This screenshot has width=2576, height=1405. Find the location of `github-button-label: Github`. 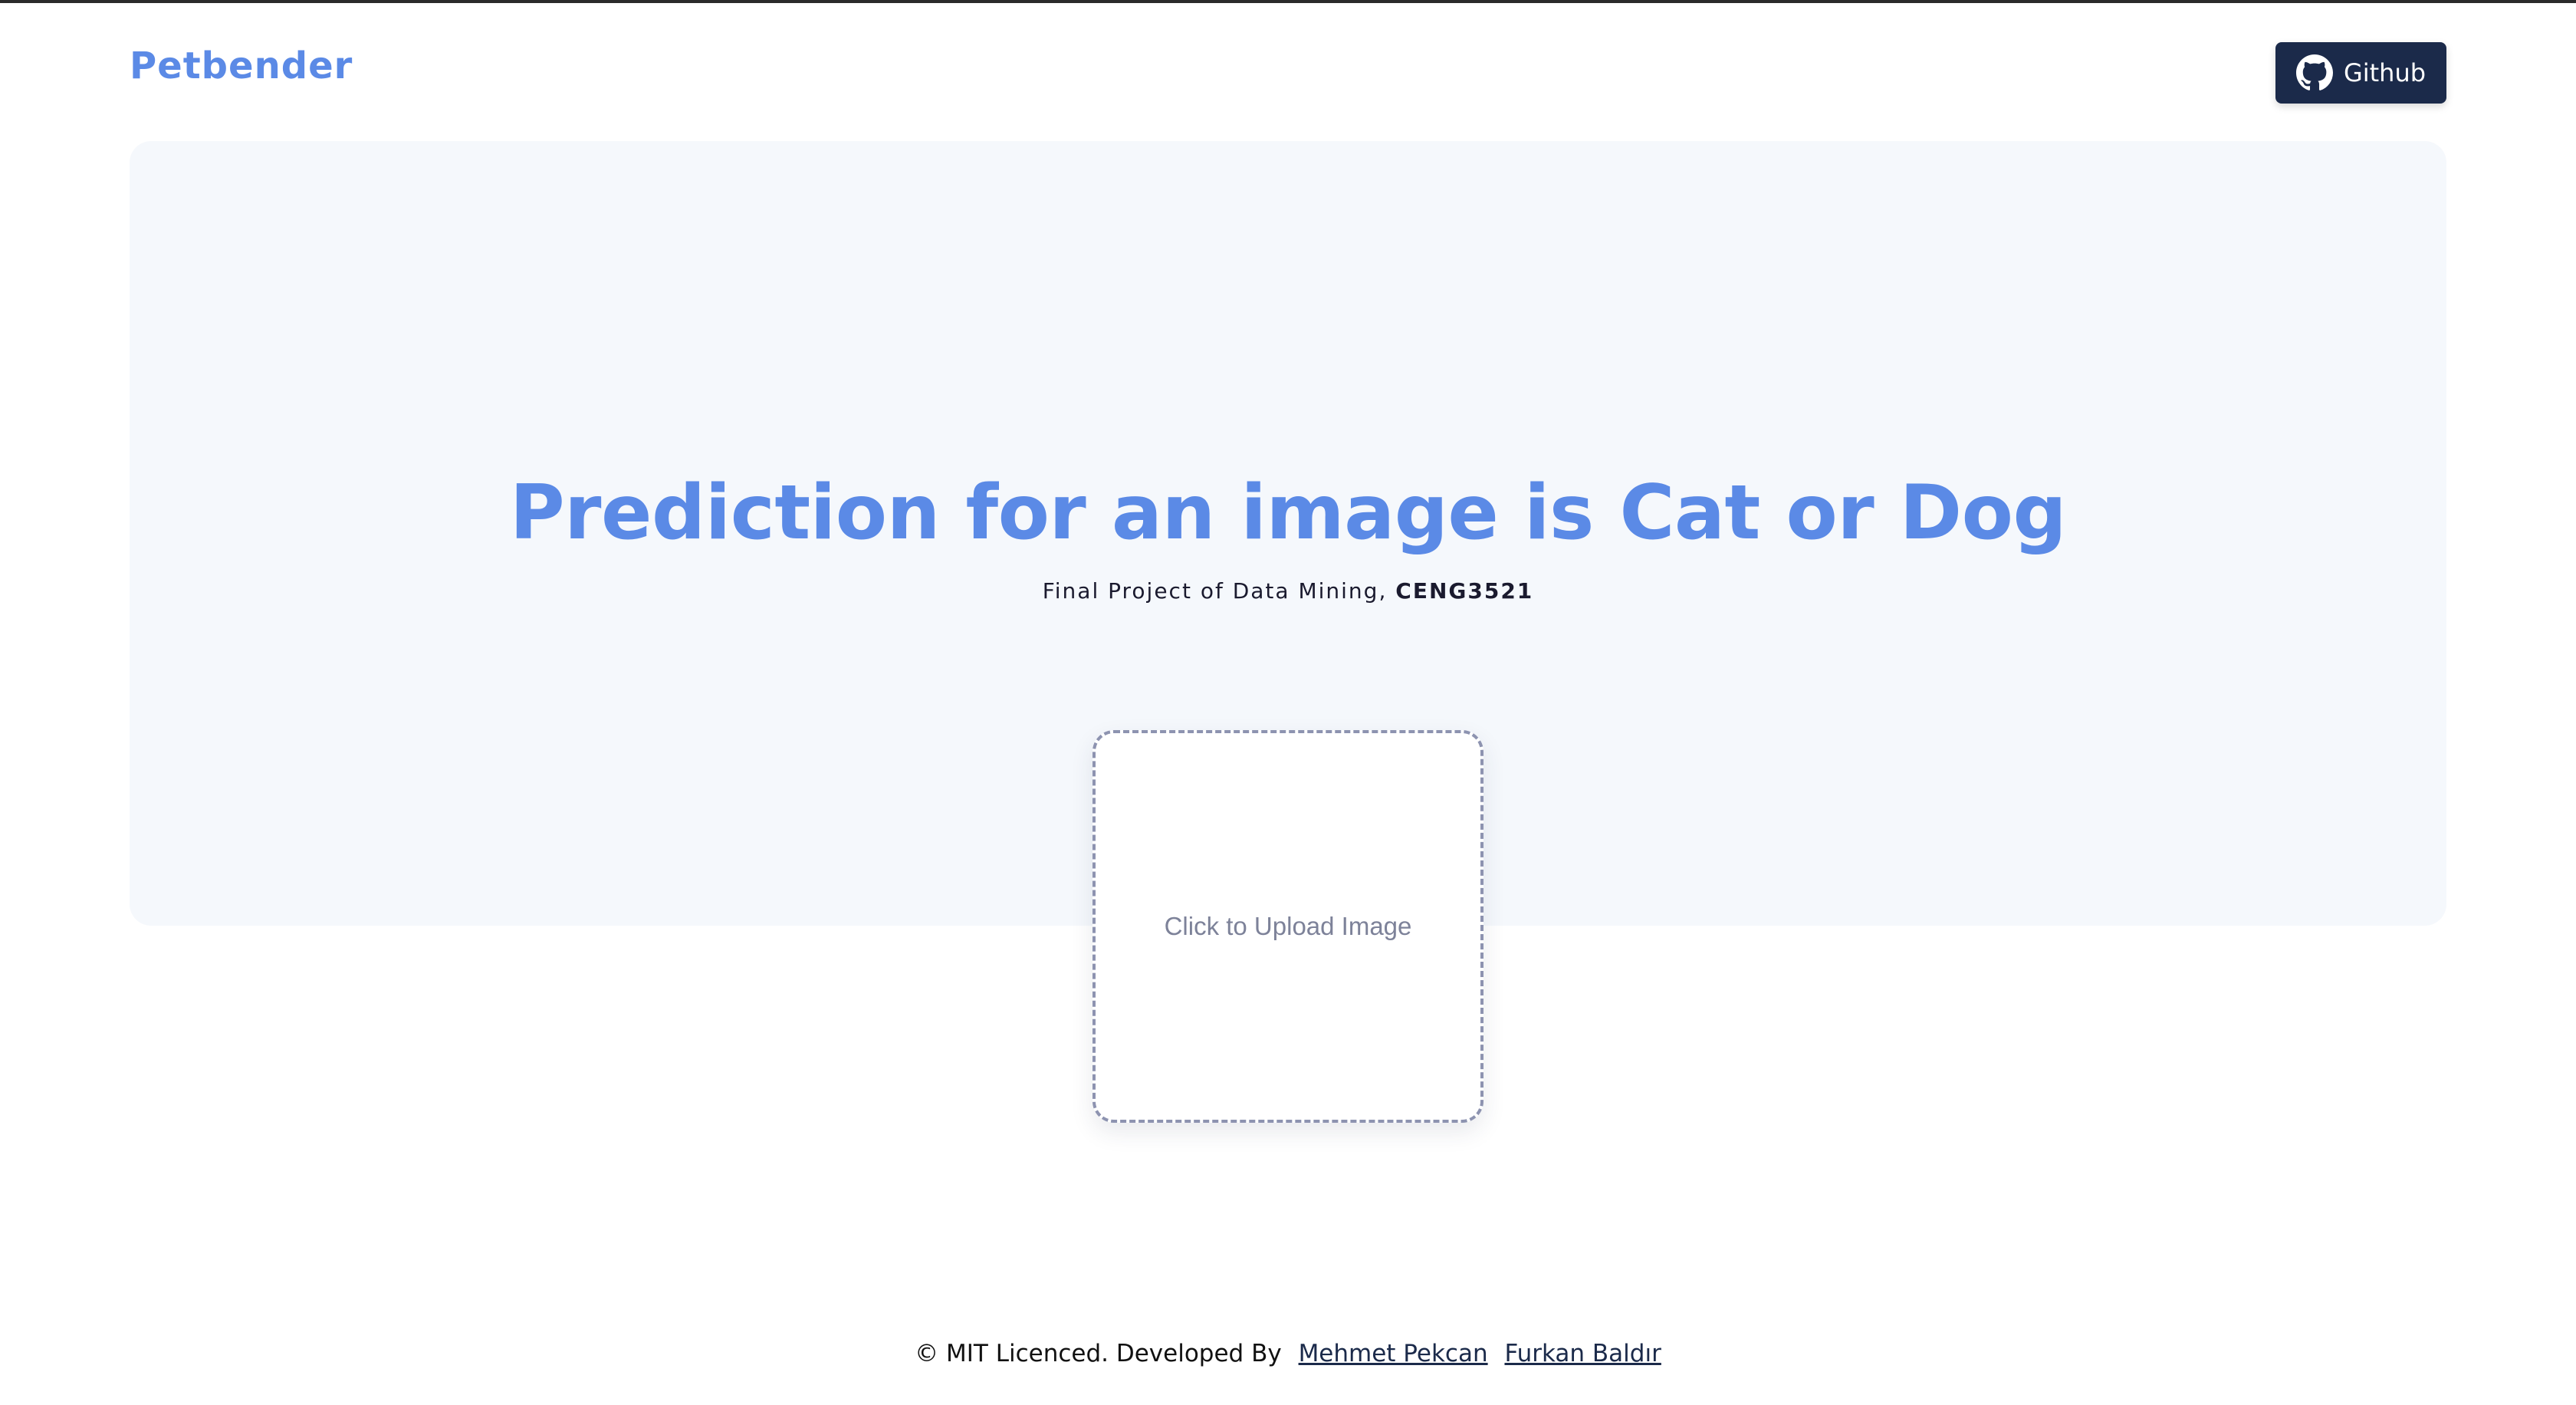

github-button-label: Github is located at coordinates (2385, 73).